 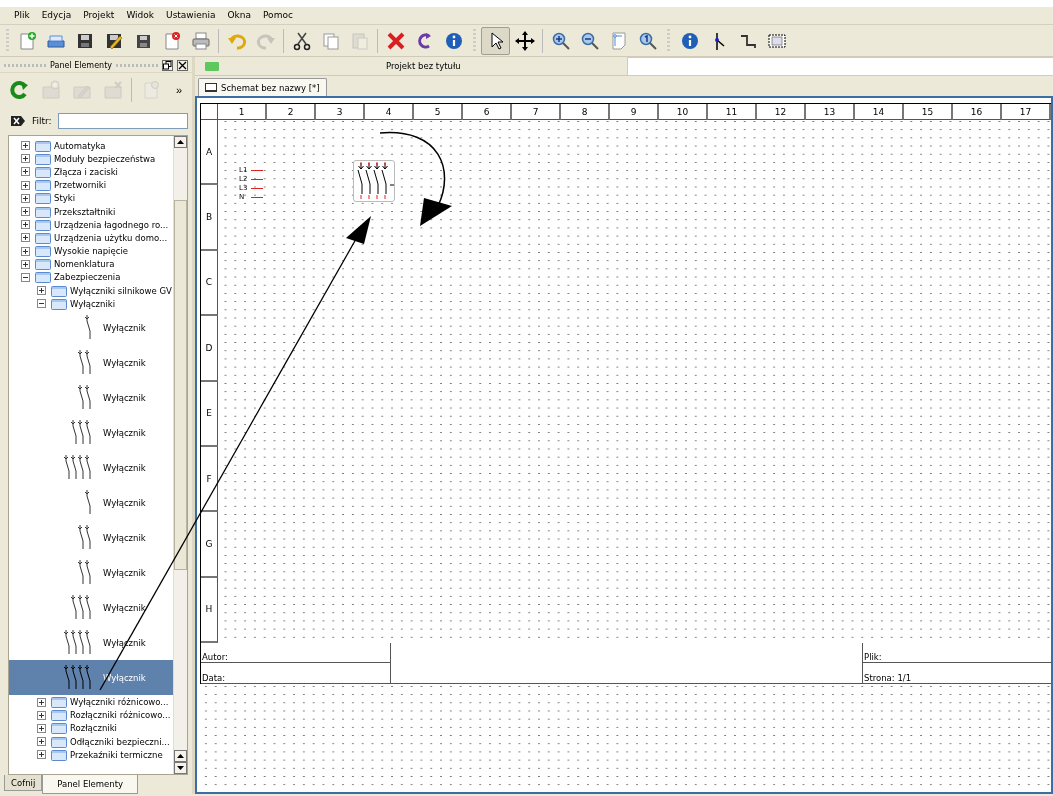 I want to click on schema-tab: Schemat bez nazwy [*], so click(x=262, y=87).